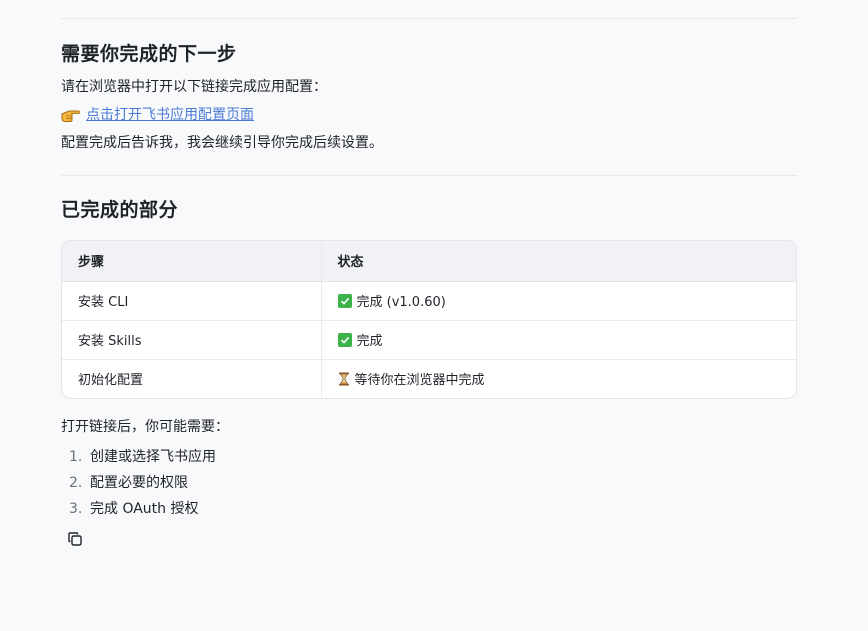 This screenshot has height=631, width=868. I want to click on status-cell: 完成, so click(558, 339).